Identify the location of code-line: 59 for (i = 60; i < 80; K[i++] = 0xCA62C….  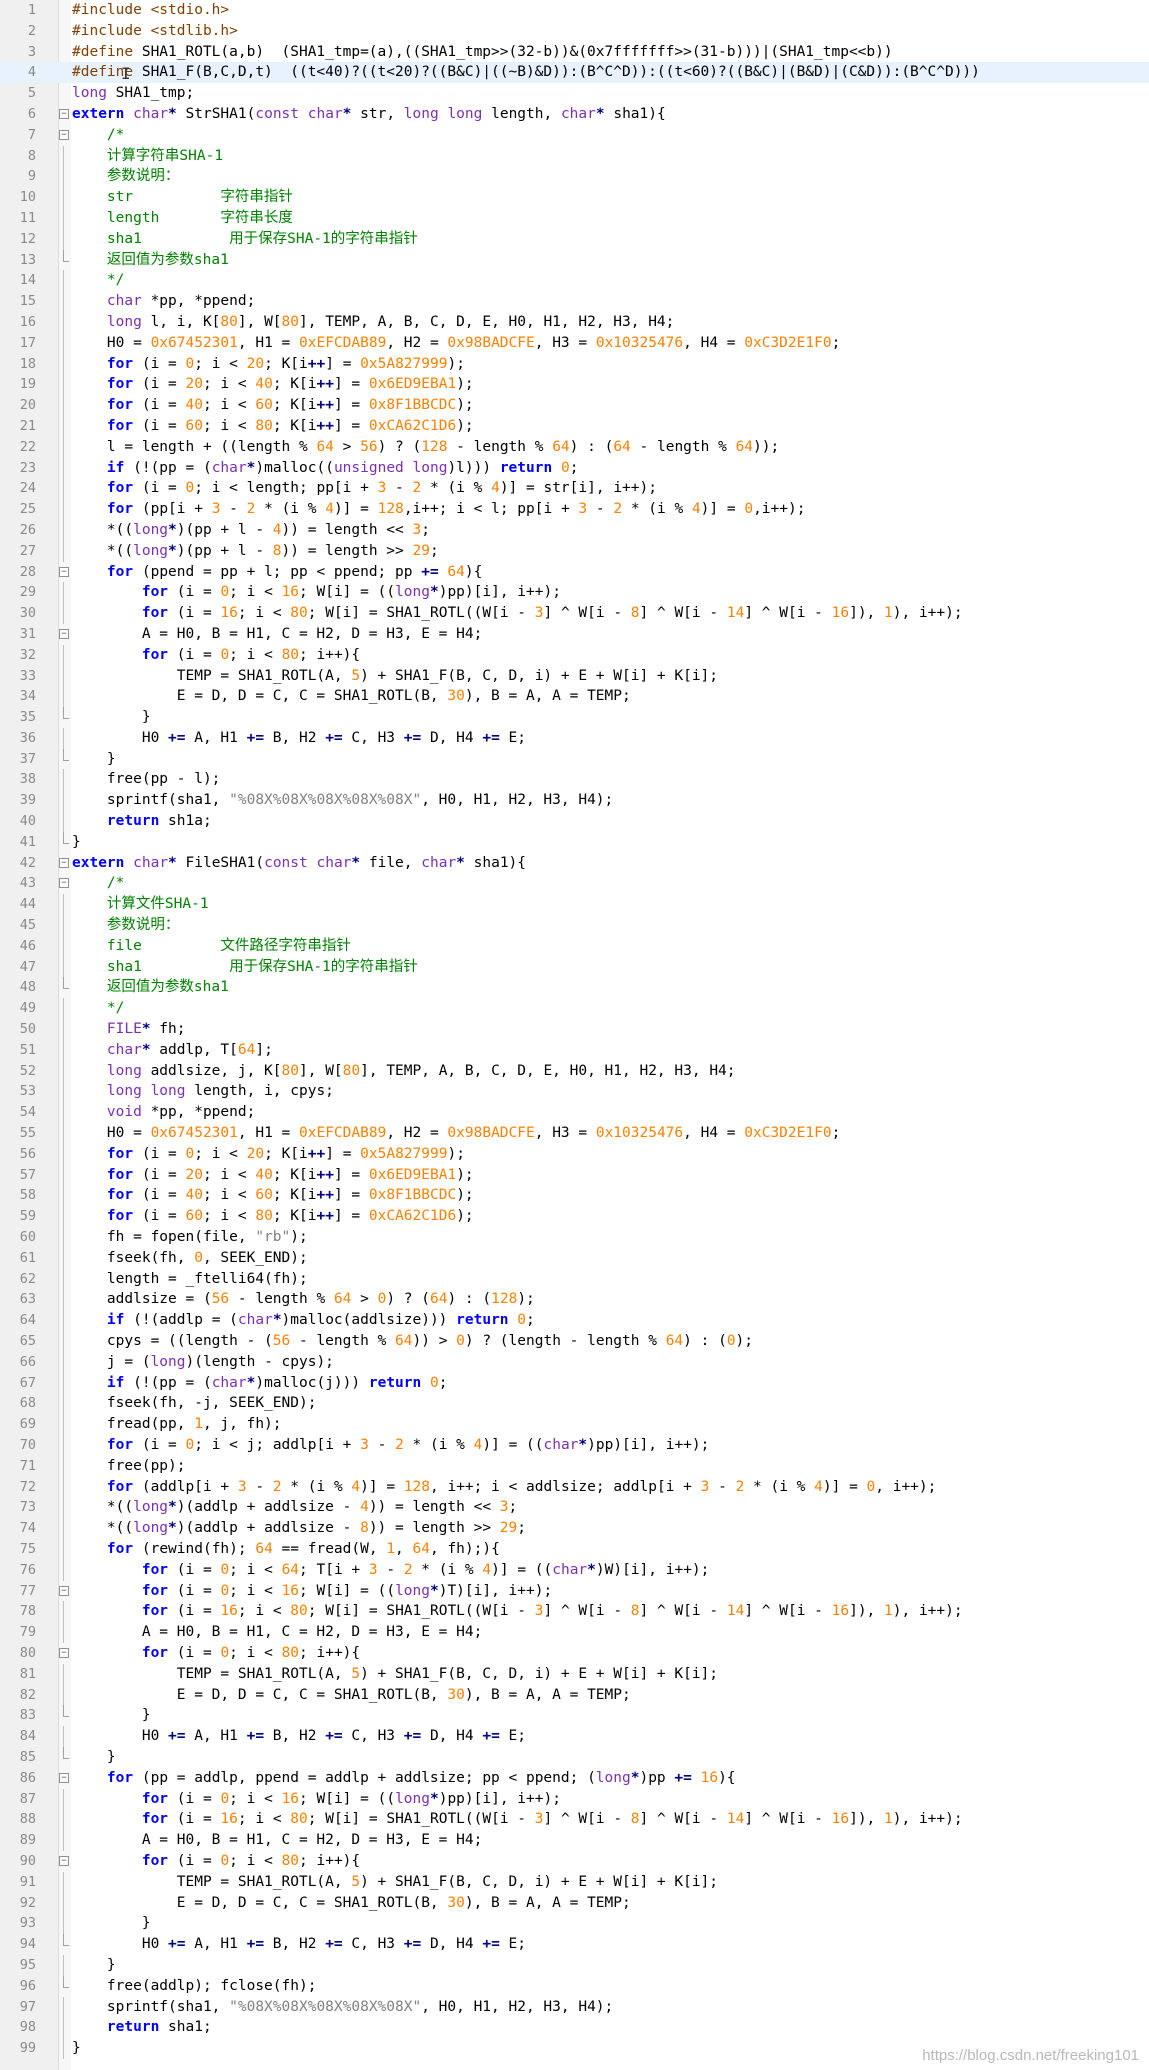
(574, 1217).